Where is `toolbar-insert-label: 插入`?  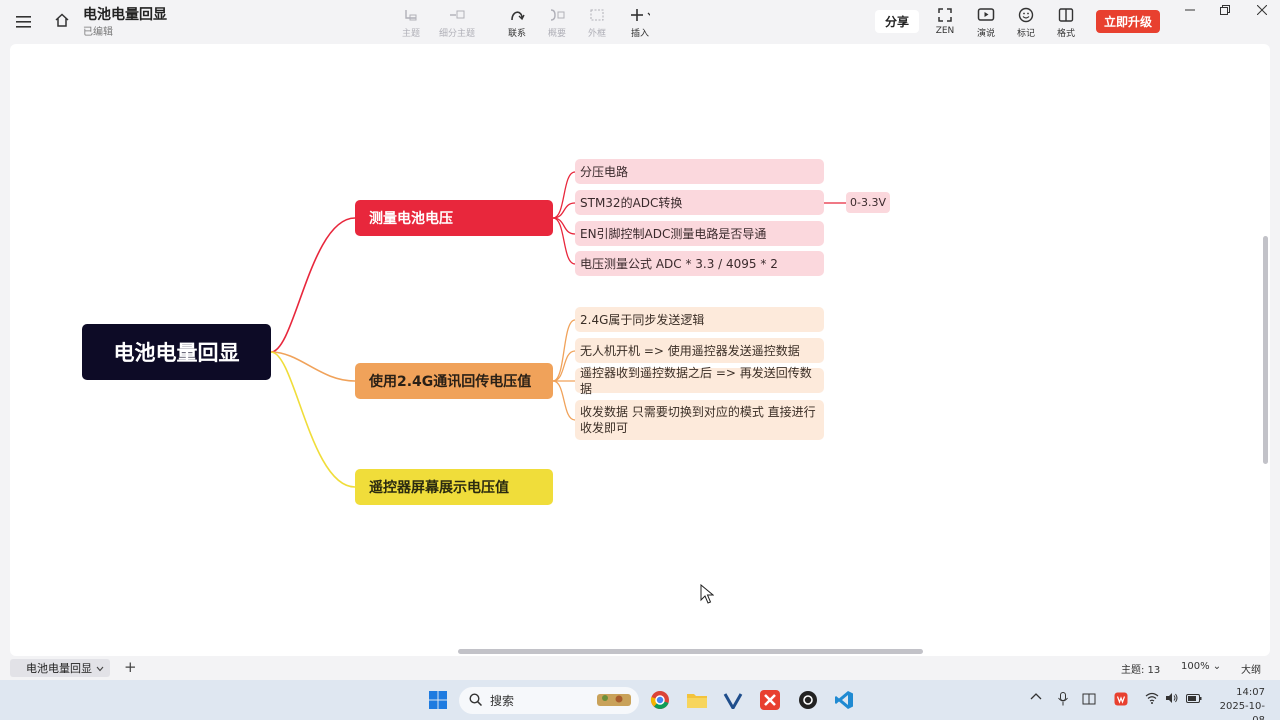 toolbar-insert-label: 插入 is located at coordinates (639, 34).